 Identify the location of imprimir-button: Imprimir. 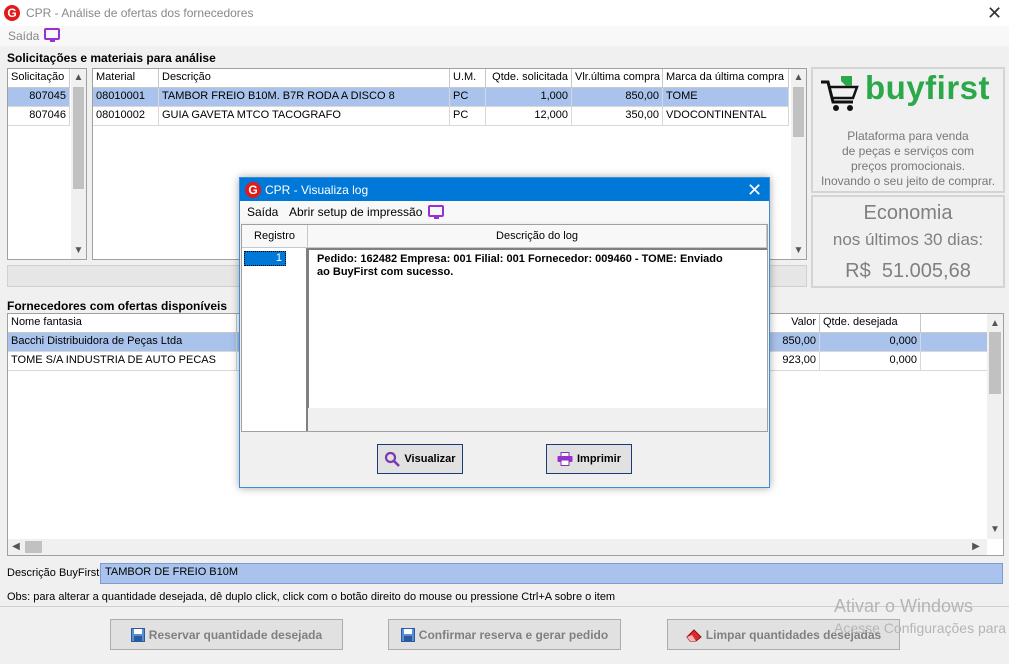
(589, 459).